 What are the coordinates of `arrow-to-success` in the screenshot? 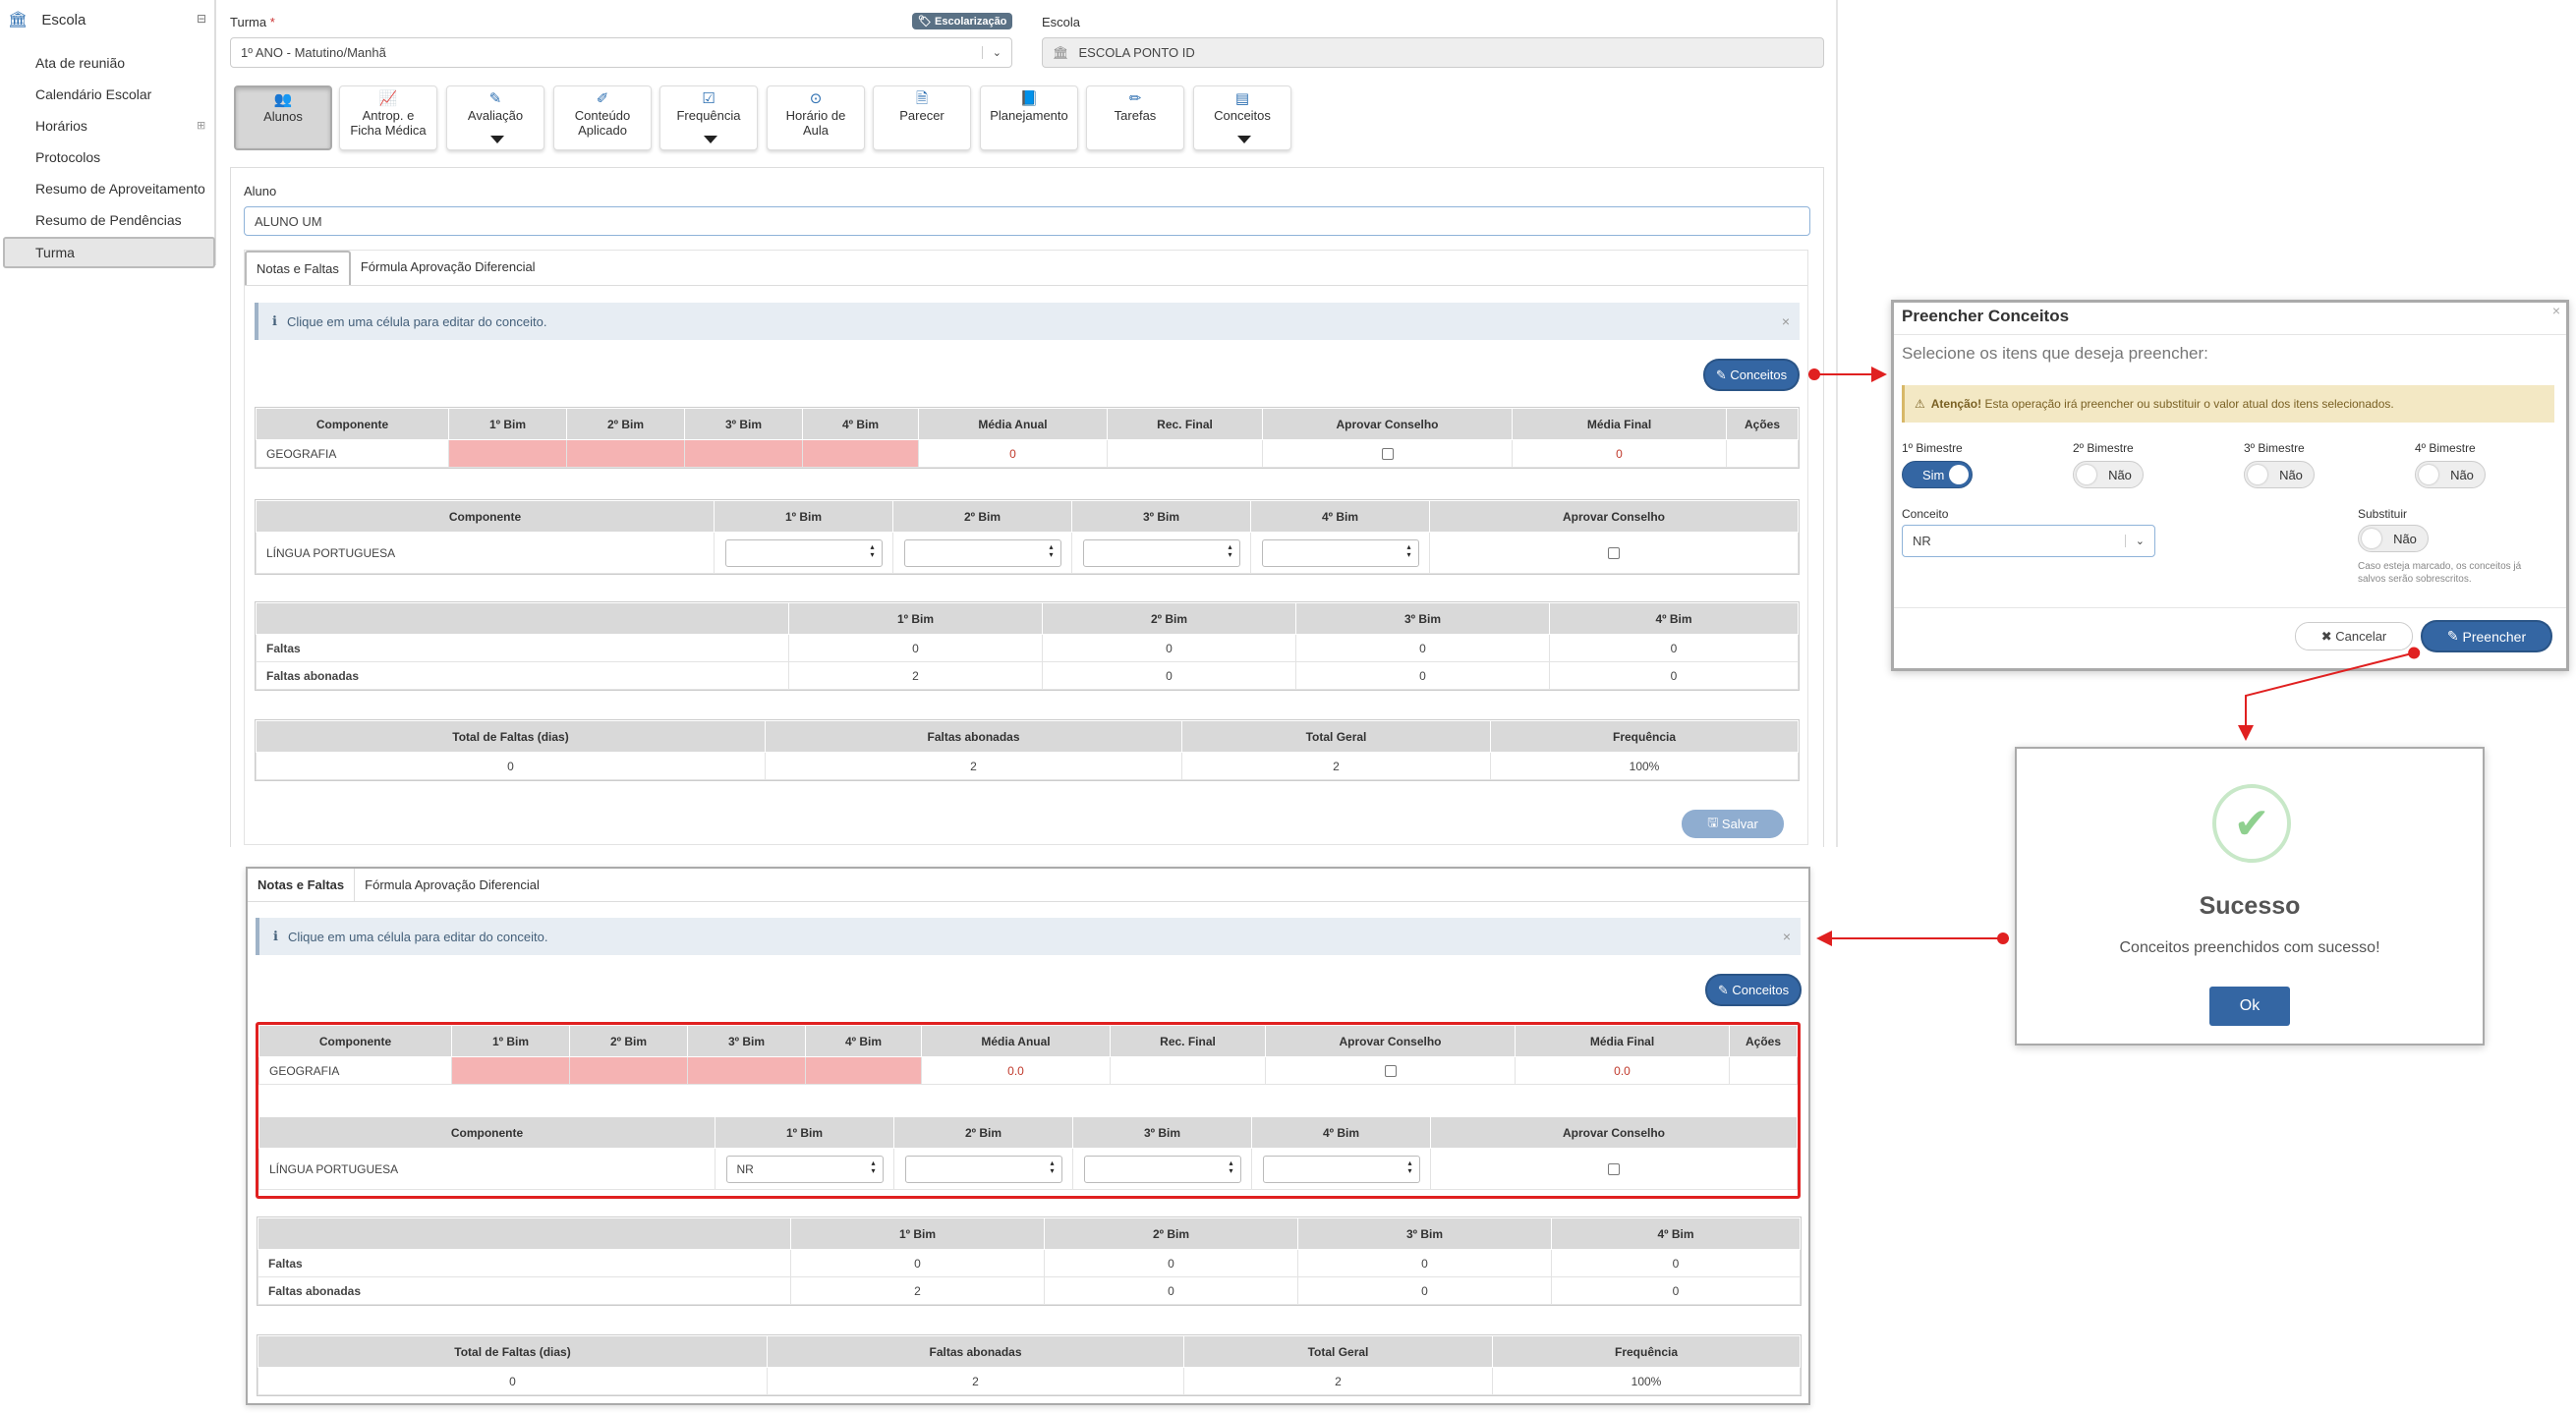 It's located at (2330, 694).